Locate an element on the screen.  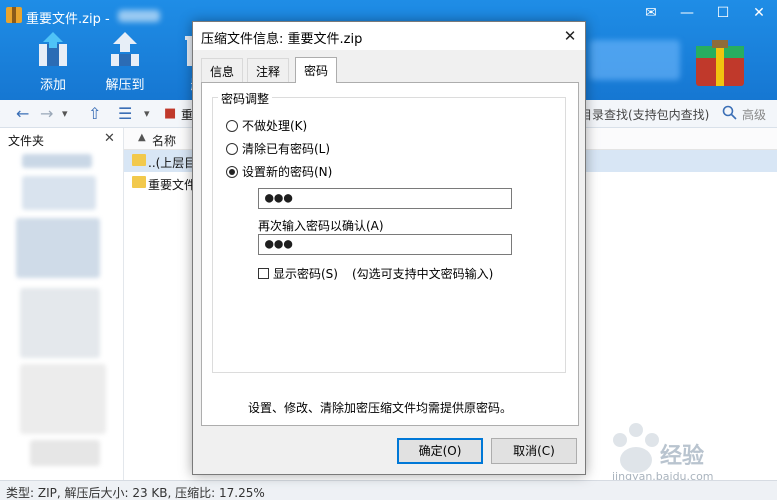
up-folder-icon: ⇧ is located at coordinates (94, 113).